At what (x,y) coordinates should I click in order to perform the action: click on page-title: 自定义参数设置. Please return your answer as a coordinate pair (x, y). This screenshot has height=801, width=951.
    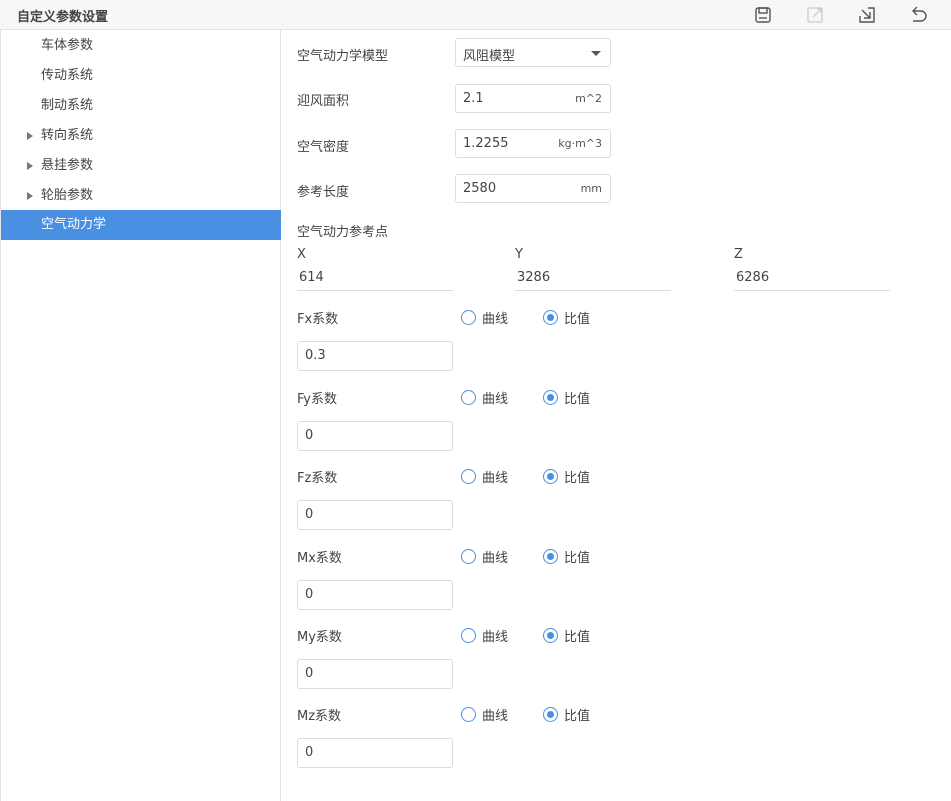
    Looking at the image, I should click on (63, 17).